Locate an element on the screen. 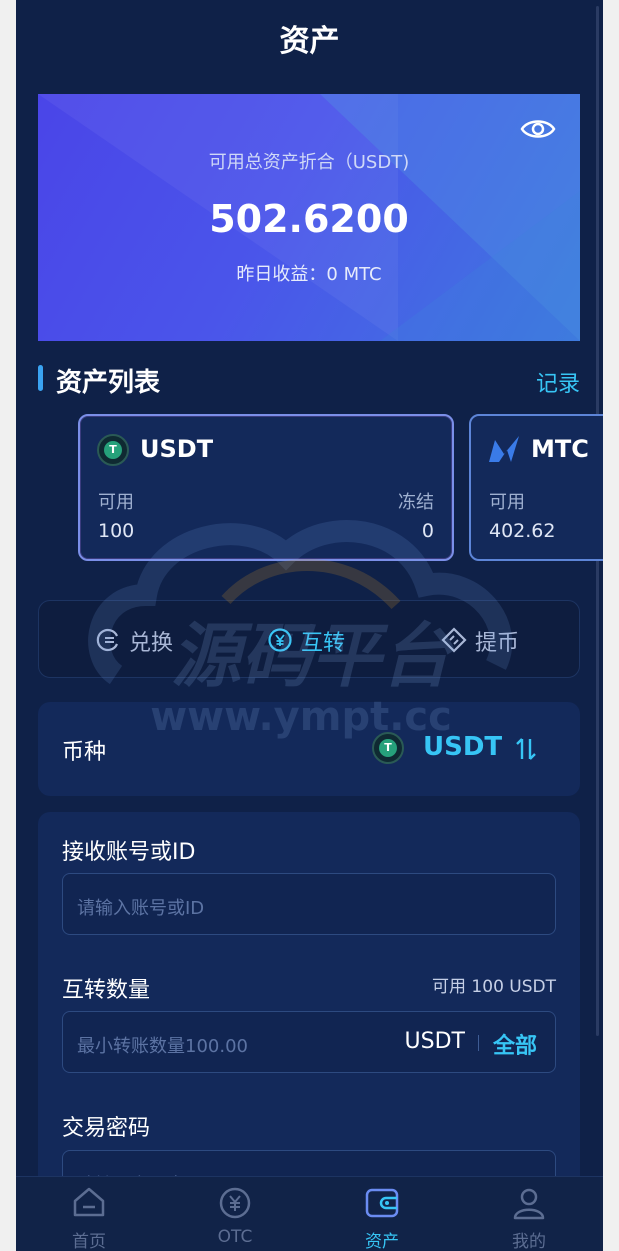 This screenshot has height=1251, width=619. currency-value: USDT is located at coordinates (463, 747).